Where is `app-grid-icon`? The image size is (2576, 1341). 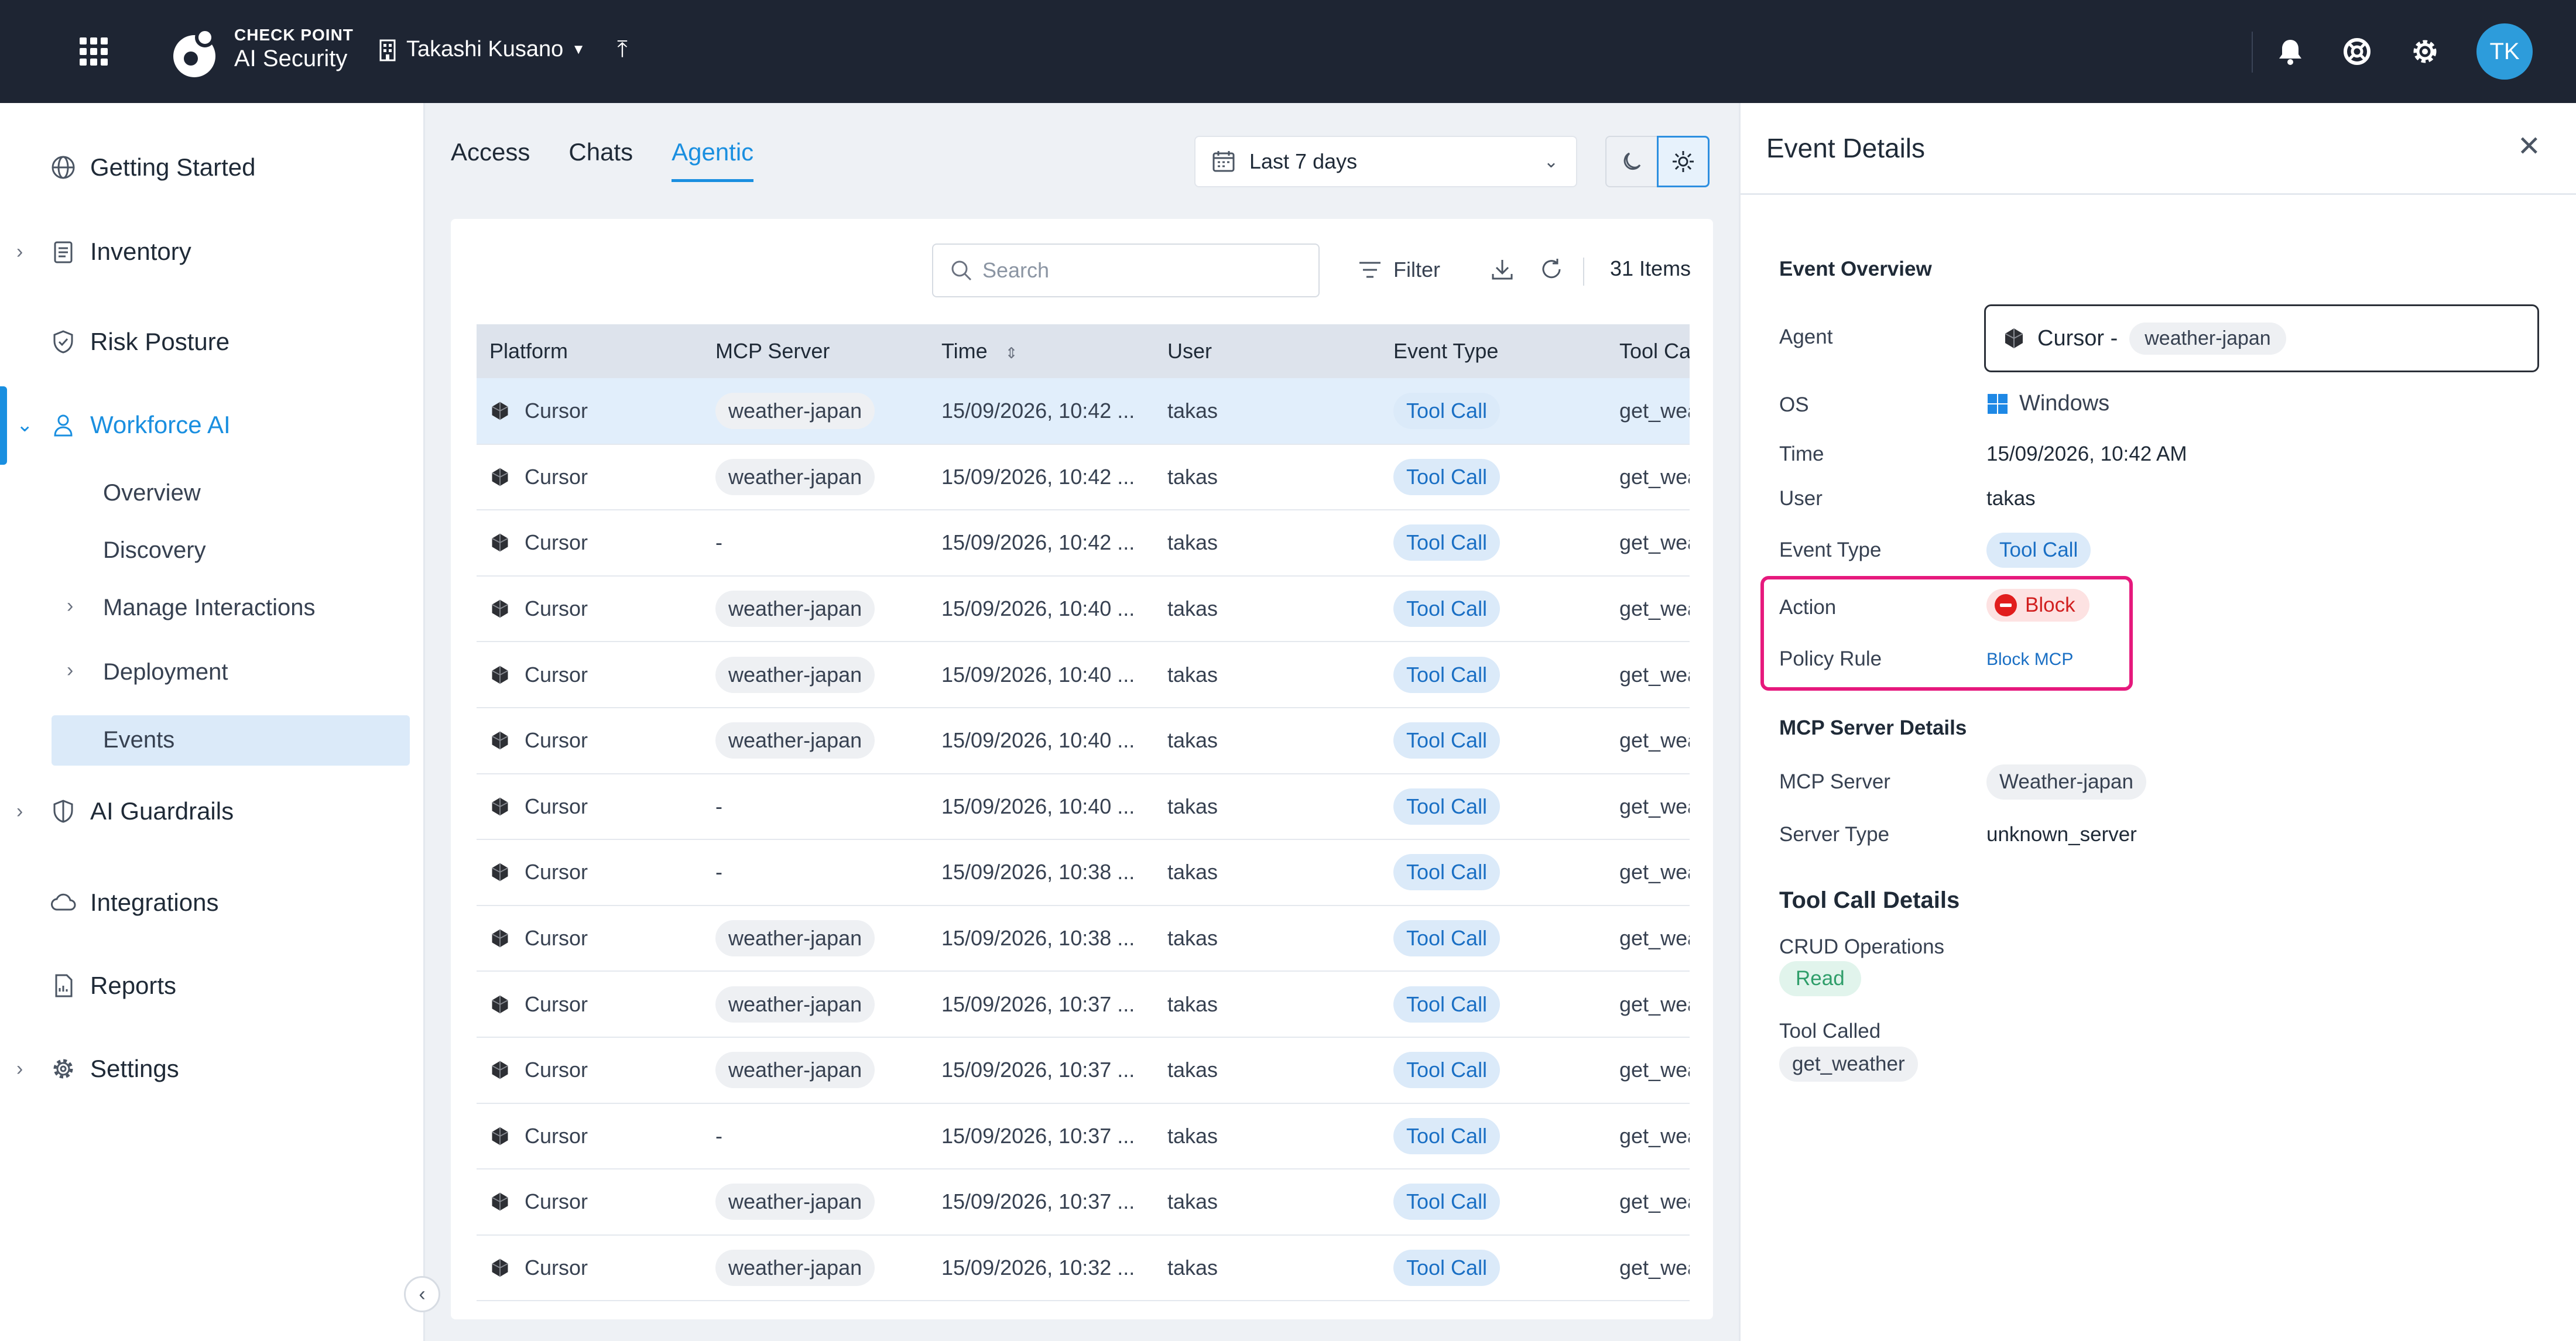
app-grid-icon is located at coordinates (94, 51).